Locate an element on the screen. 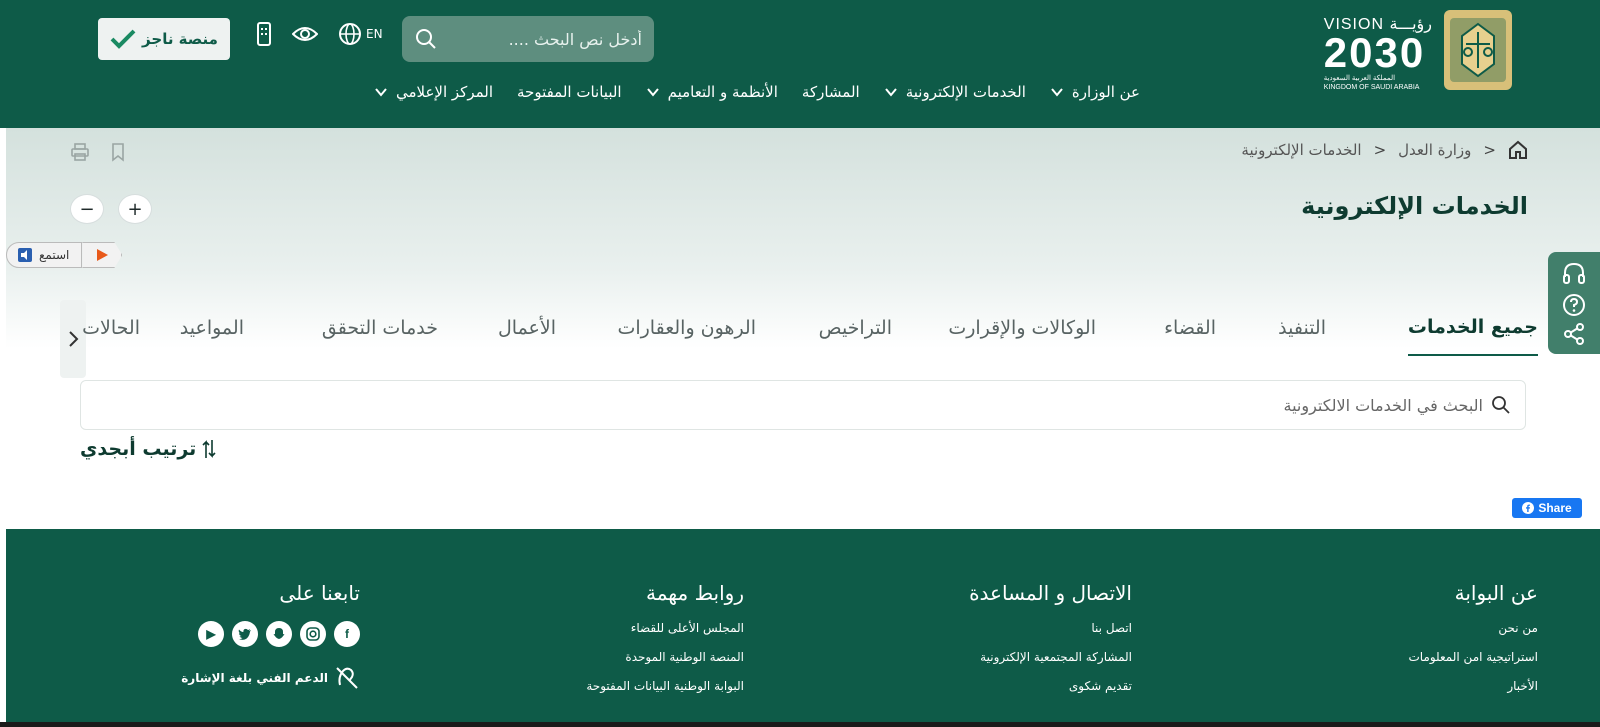 This screenshot has height=727, width=1600. facebook-icon is located at coordinates (1528, 508).